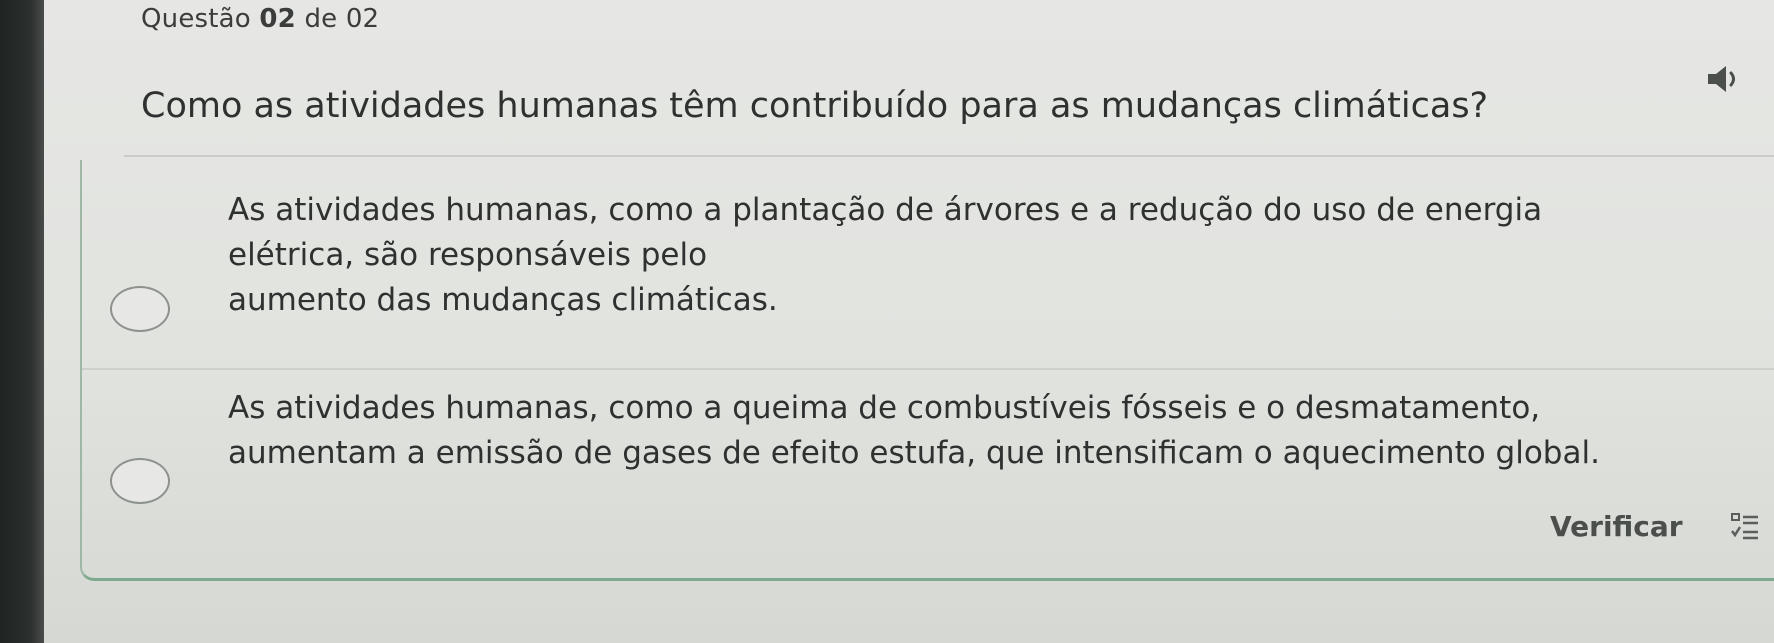 The height and width of the screenshot is (643, 1774). What do you see at coordinates (22, 321) in the screenshot?
I see `screen-bezel` at bounding box center [22, 321].